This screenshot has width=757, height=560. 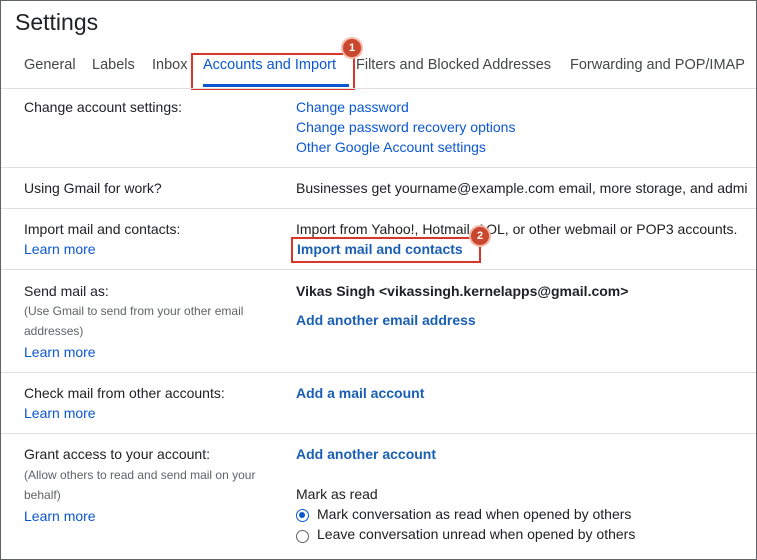 I want to click on change-password-link: Change password, so click(x=352, y=107).